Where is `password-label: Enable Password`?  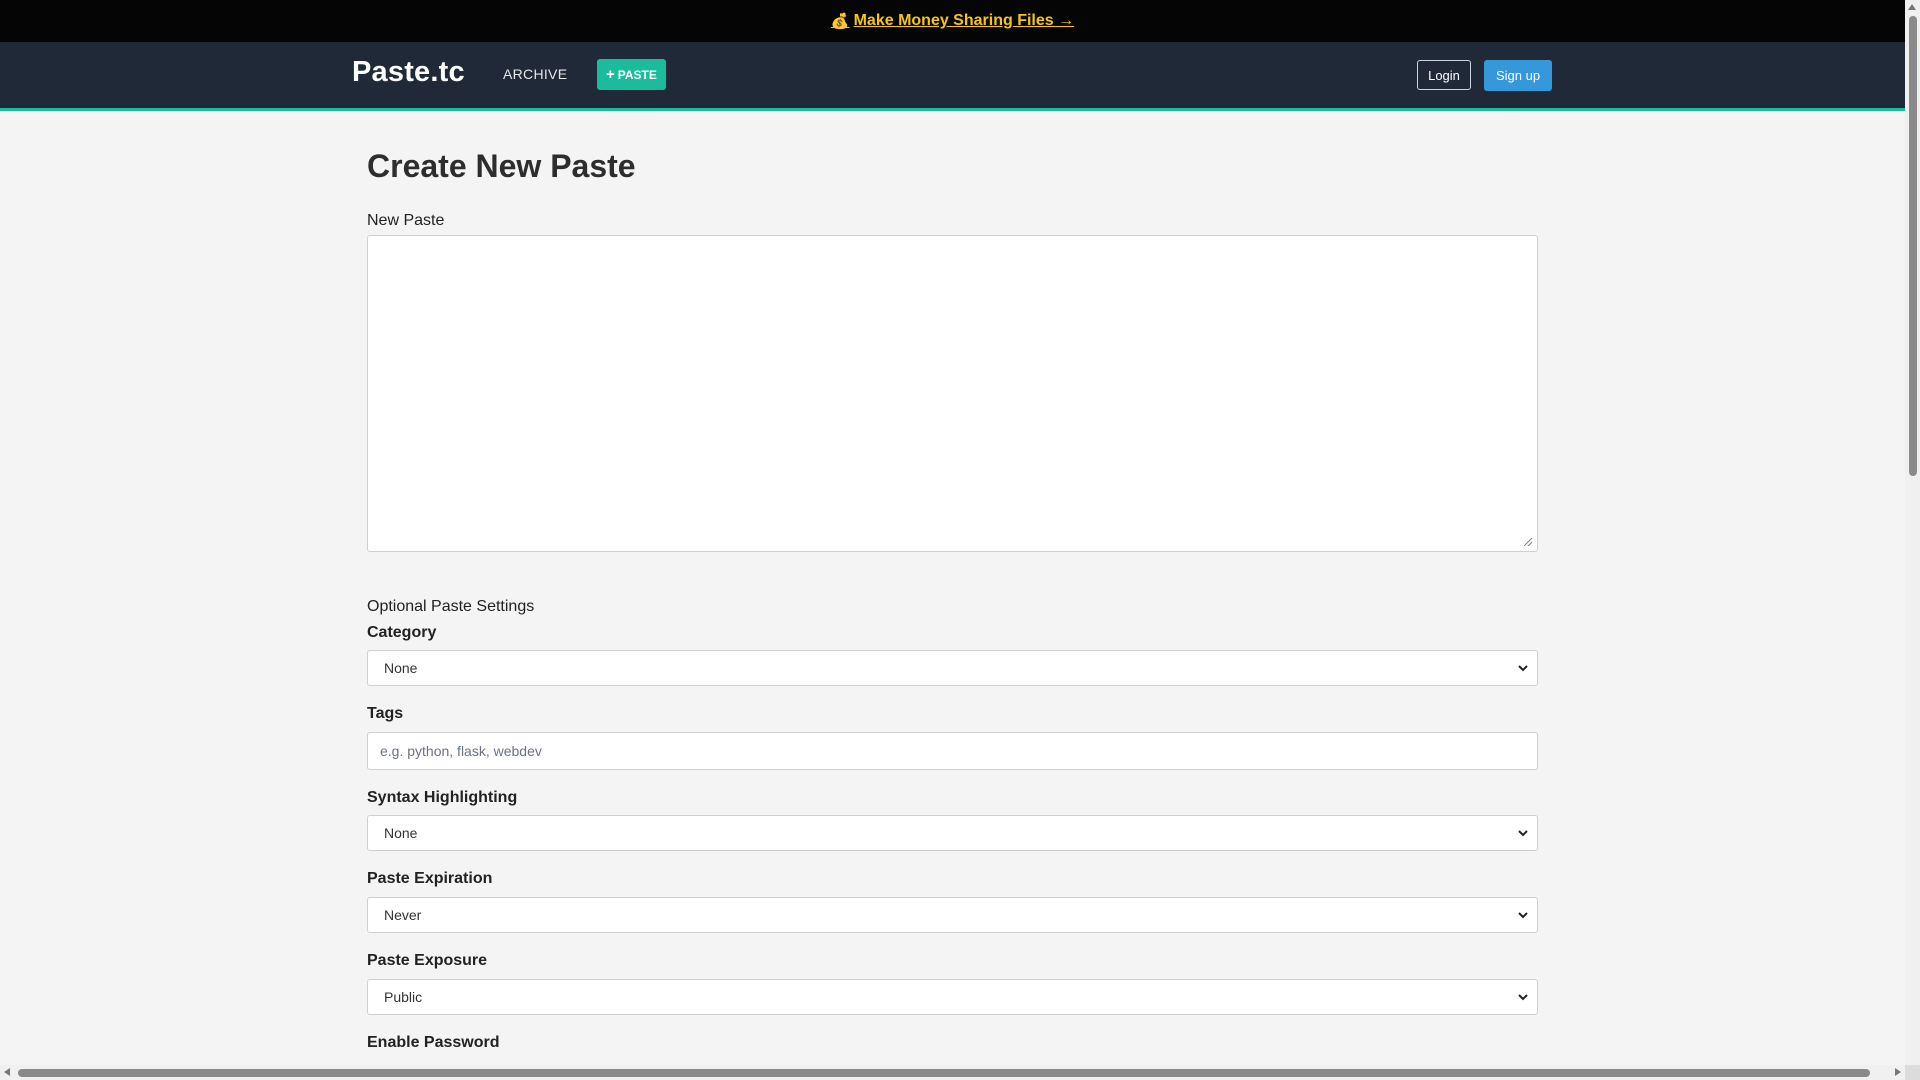
password-label: Enable Password is located at coordinates (433, 1042).